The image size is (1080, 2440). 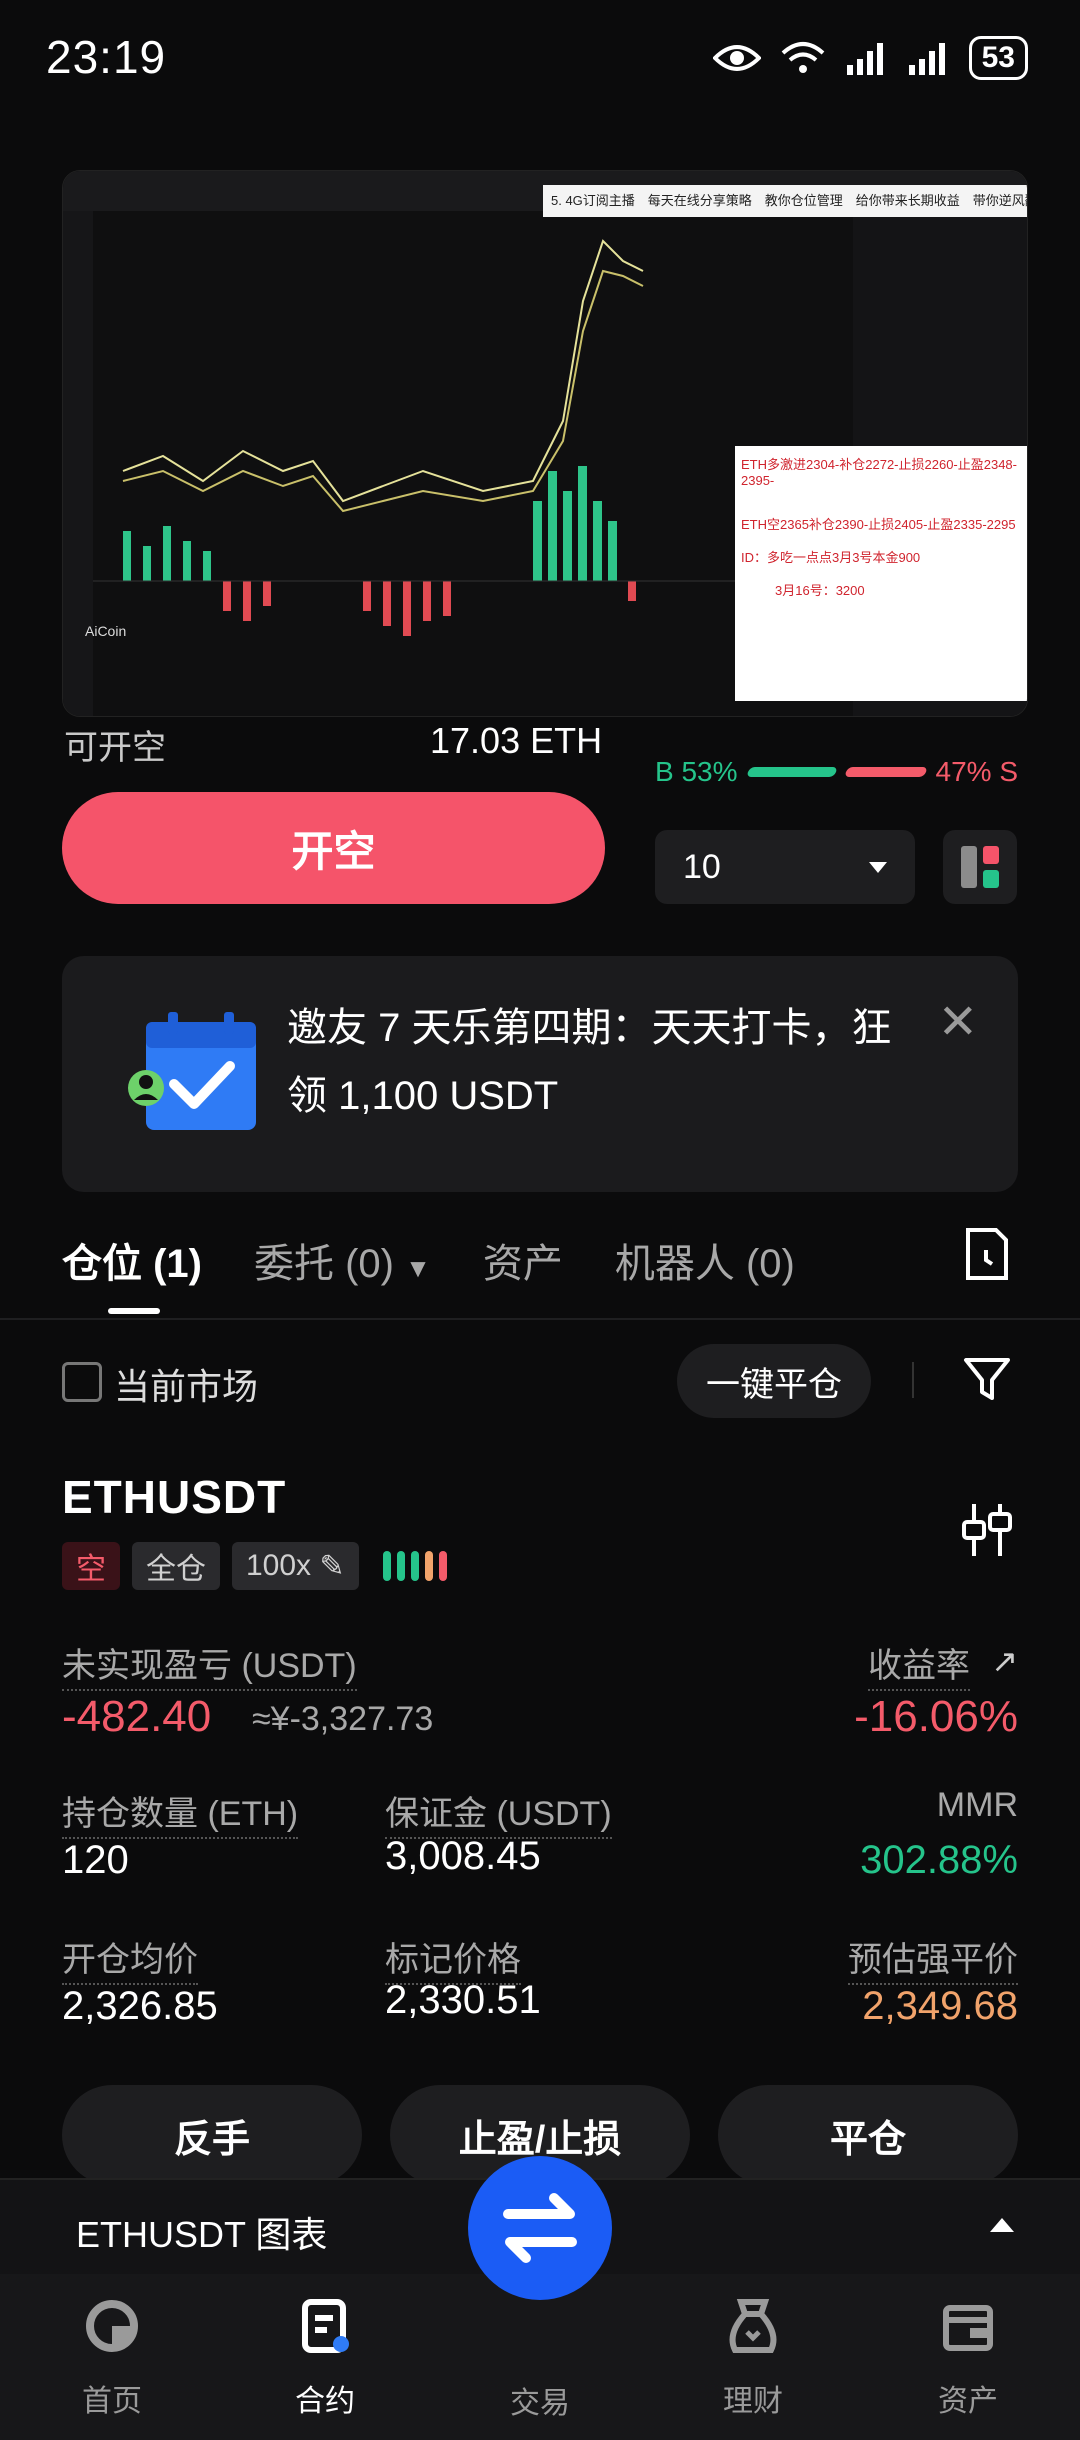 What do you see at coordinates (91, 1566) in the screenshot?
I see `side-tag: 空` at bounding box center [91, 1566].